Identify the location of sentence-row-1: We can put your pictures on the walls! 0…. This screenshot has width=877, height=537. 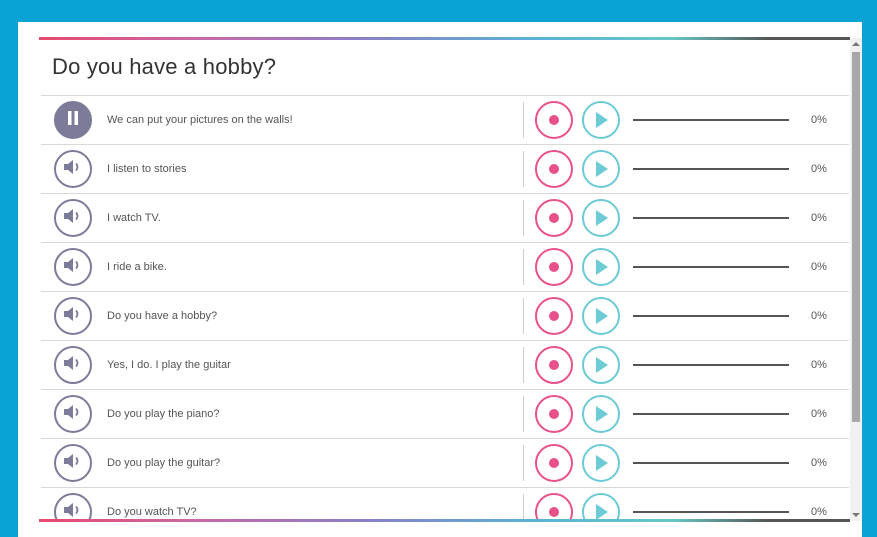
(445, 120).